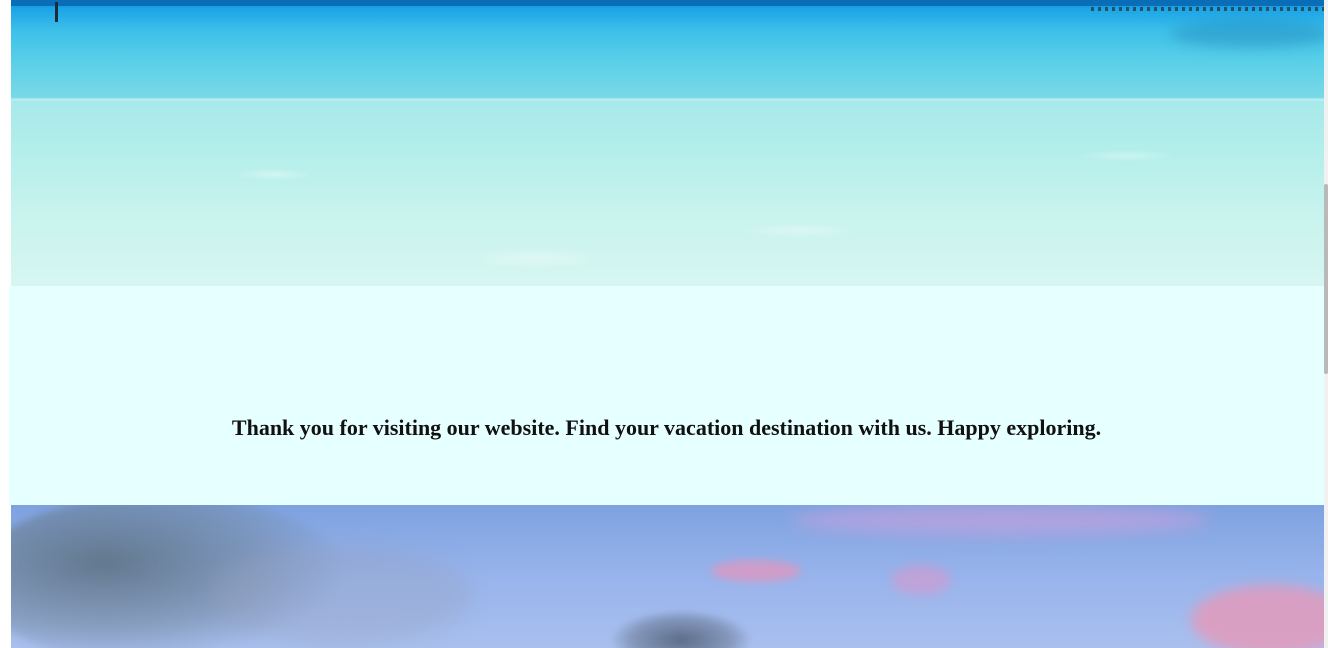 This screenshot has width=1328, height=648. What do you see at coordinates (56, 12) in the screenshot?
I see `water-pole` at bounding box center [56, 12].